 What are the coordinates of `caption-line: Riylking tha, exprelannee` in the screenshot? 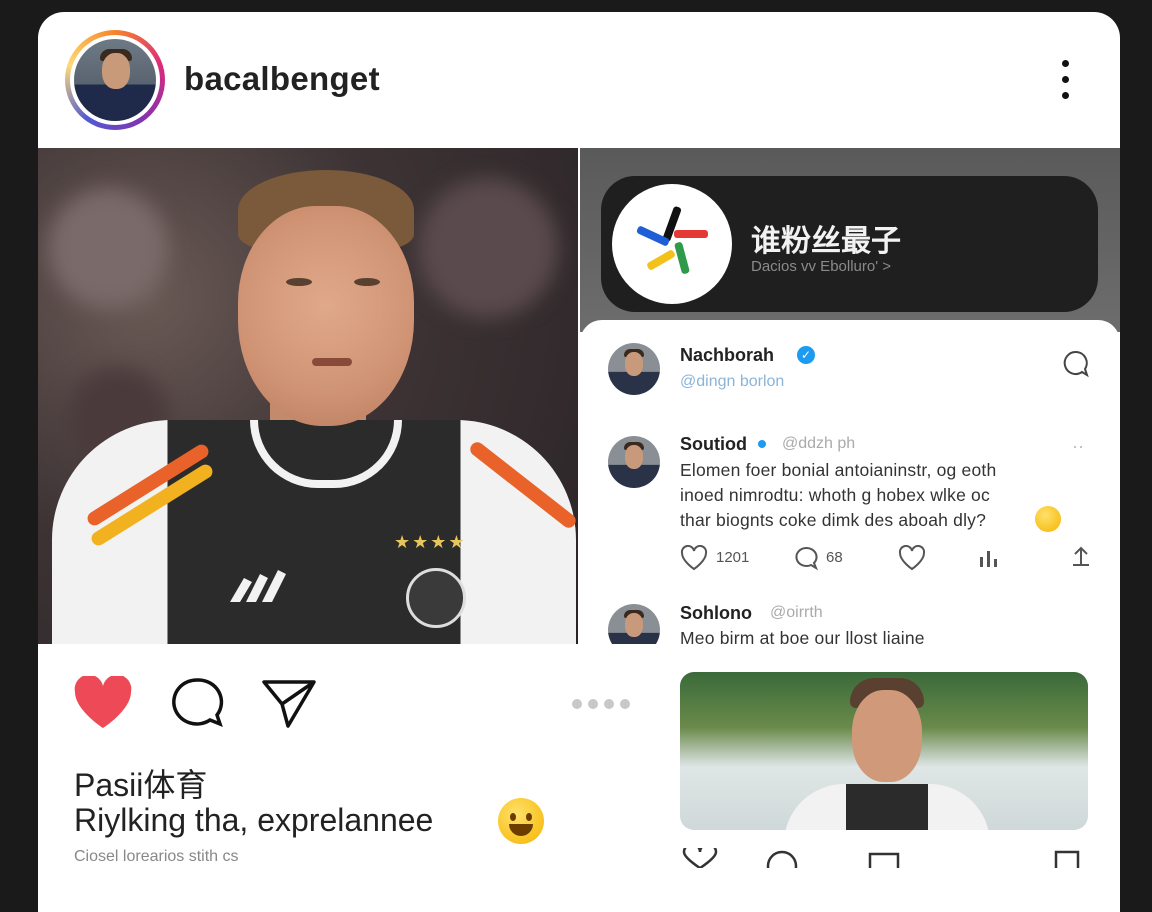 It's located at (254, 820).